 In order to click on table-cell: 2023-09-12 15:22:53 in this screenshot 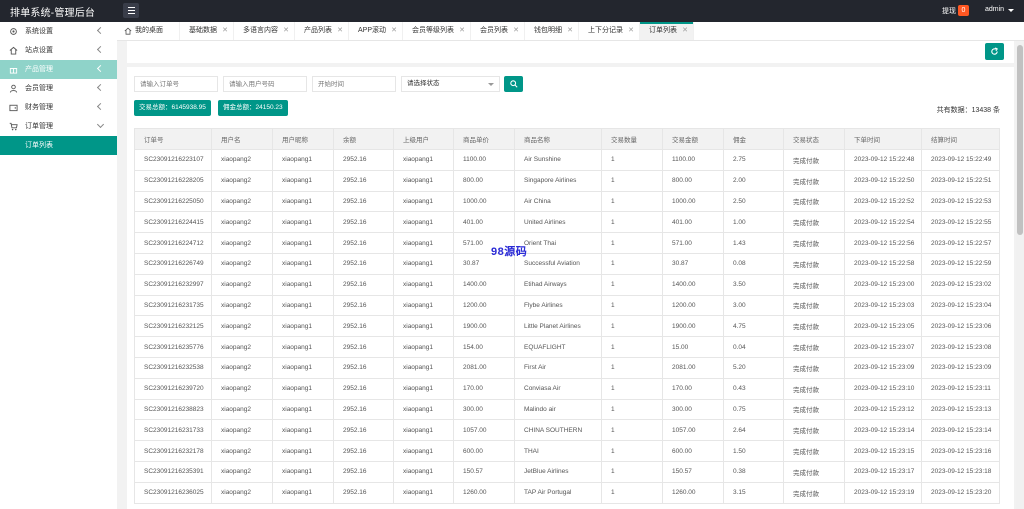, I will do `click(960, 201)`.